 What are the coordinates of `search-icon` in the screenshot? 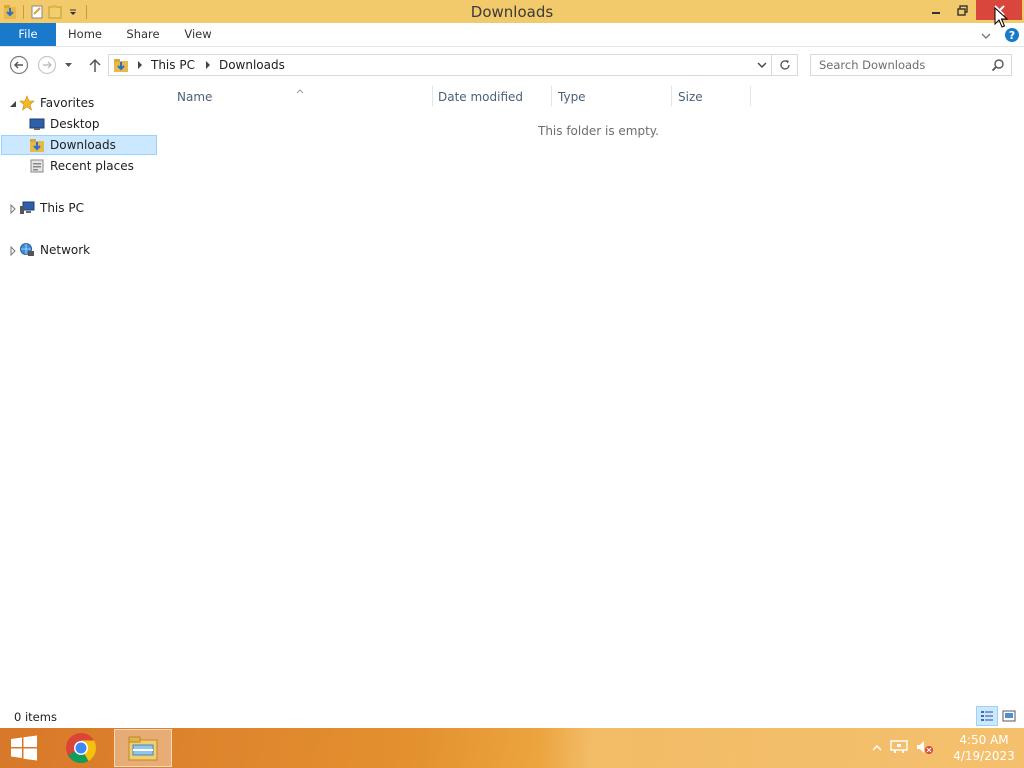 It's located at (998, 66).